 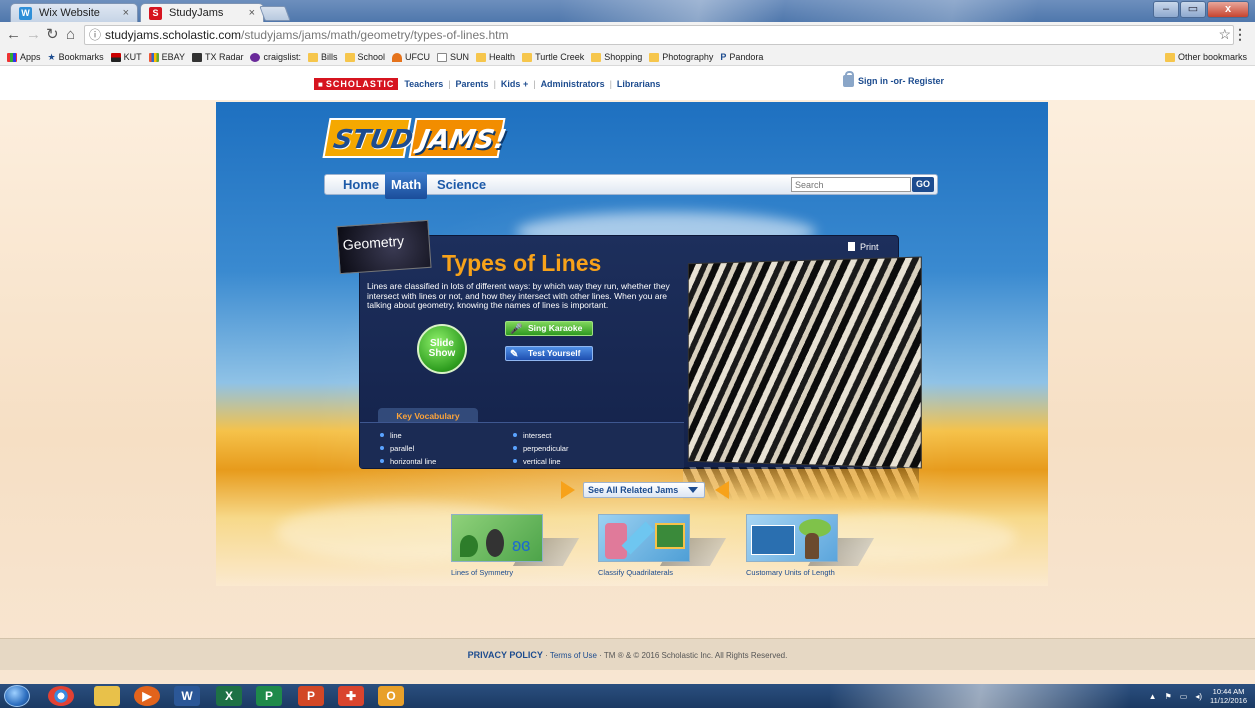 What do you see at coordinates (255, 57) in the screenshot?
I see `peace-icon` at bounding box center [255, 57].